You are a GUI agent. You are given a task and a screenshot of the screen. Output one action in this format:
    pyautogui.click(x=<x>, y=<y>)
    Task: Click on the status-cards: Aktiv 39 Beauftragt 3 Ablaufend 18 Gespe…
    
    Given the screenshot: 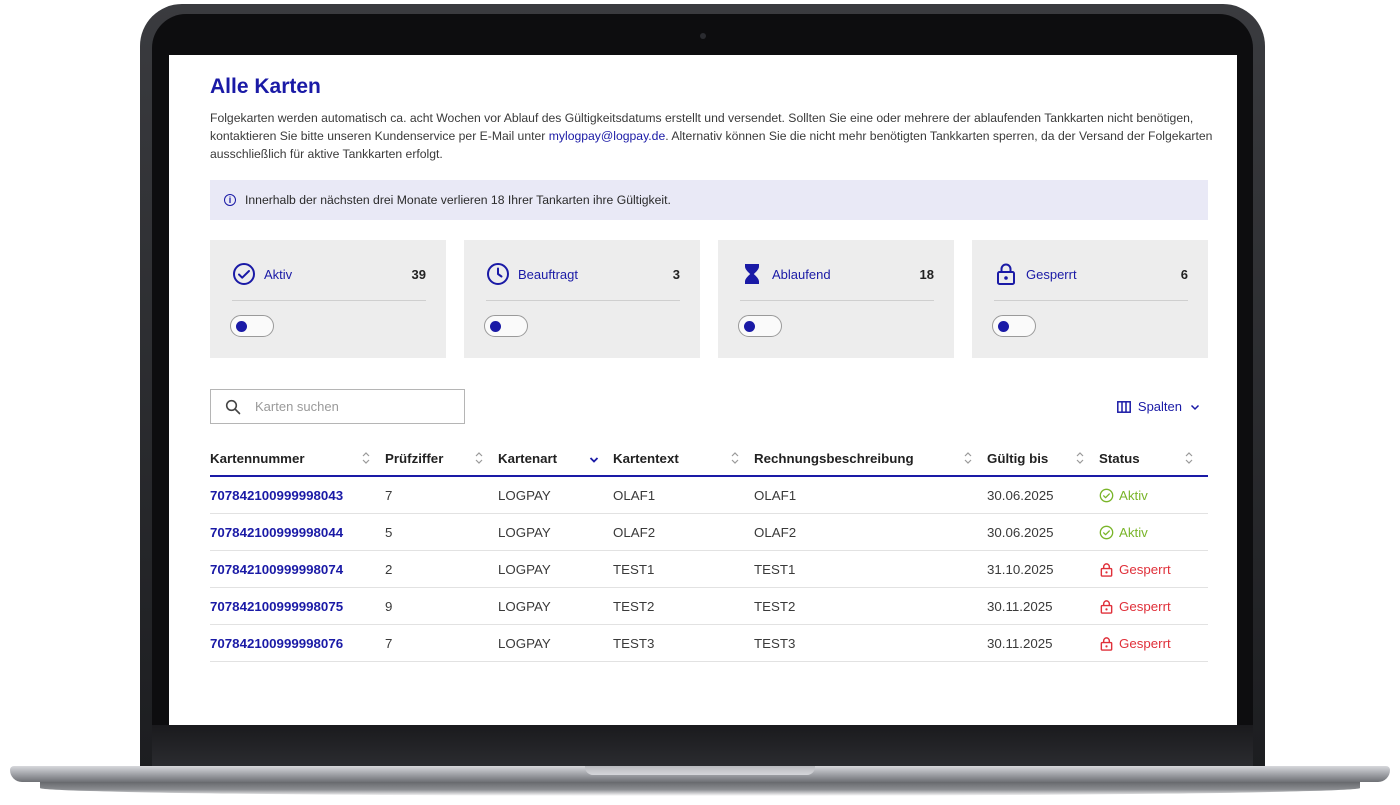 What is the action you would take?
    pyautogui.click(x=709, y=299)
    